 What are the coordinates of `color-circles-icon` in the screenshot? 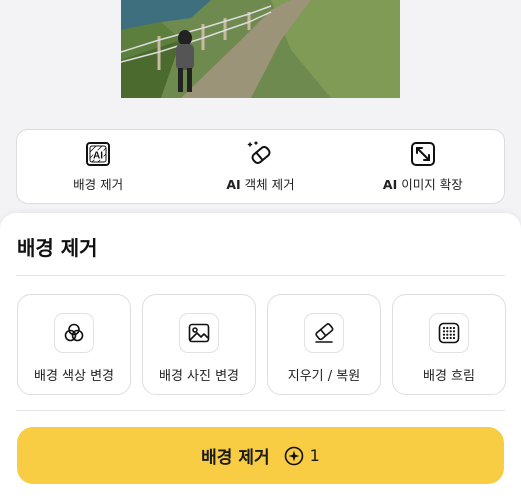 It's located at (74, 332).